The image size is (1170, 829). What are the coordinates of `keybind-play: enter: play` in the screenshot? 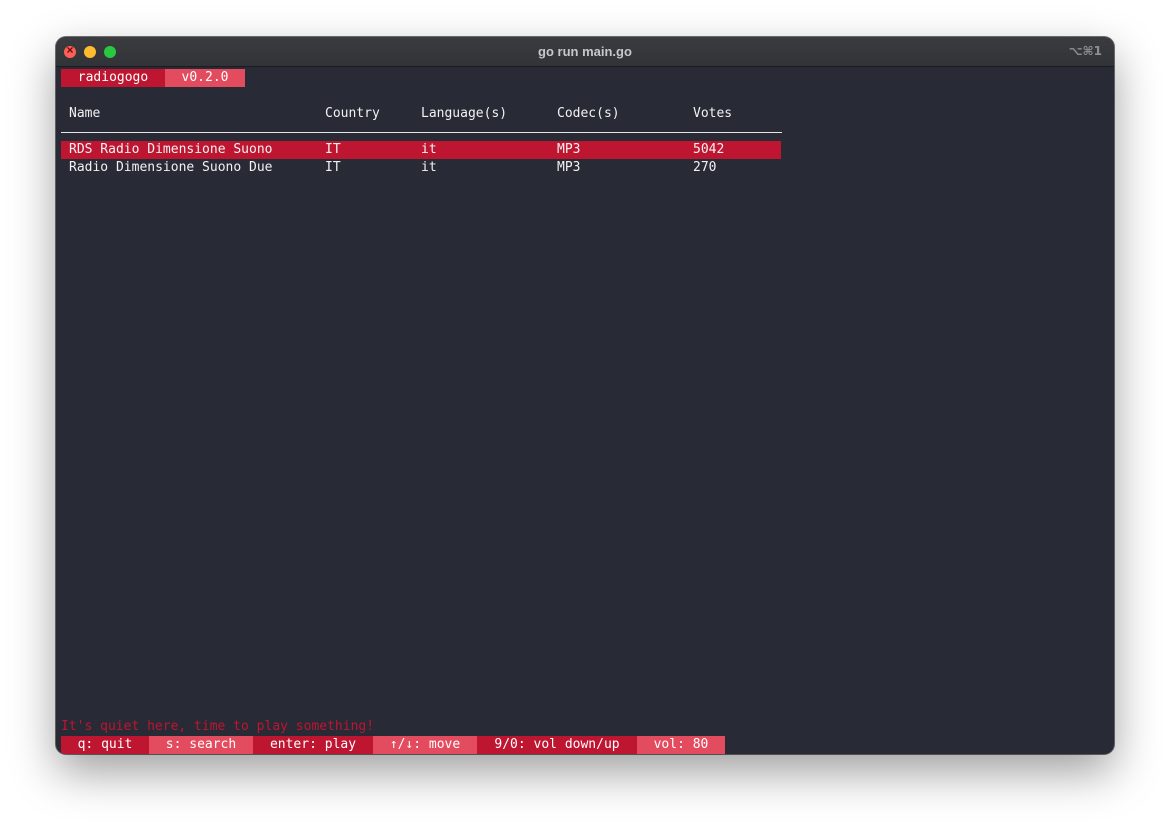 It's located at (313, 745).